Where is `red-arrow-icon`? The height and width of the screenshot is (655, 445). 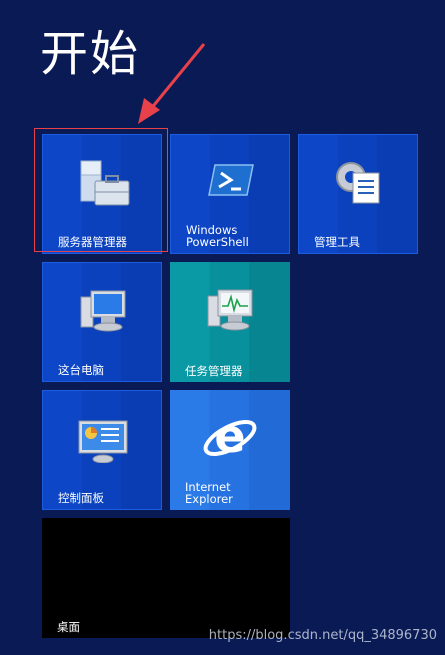
red-arrow-icon is located at coordinates (172, 83).